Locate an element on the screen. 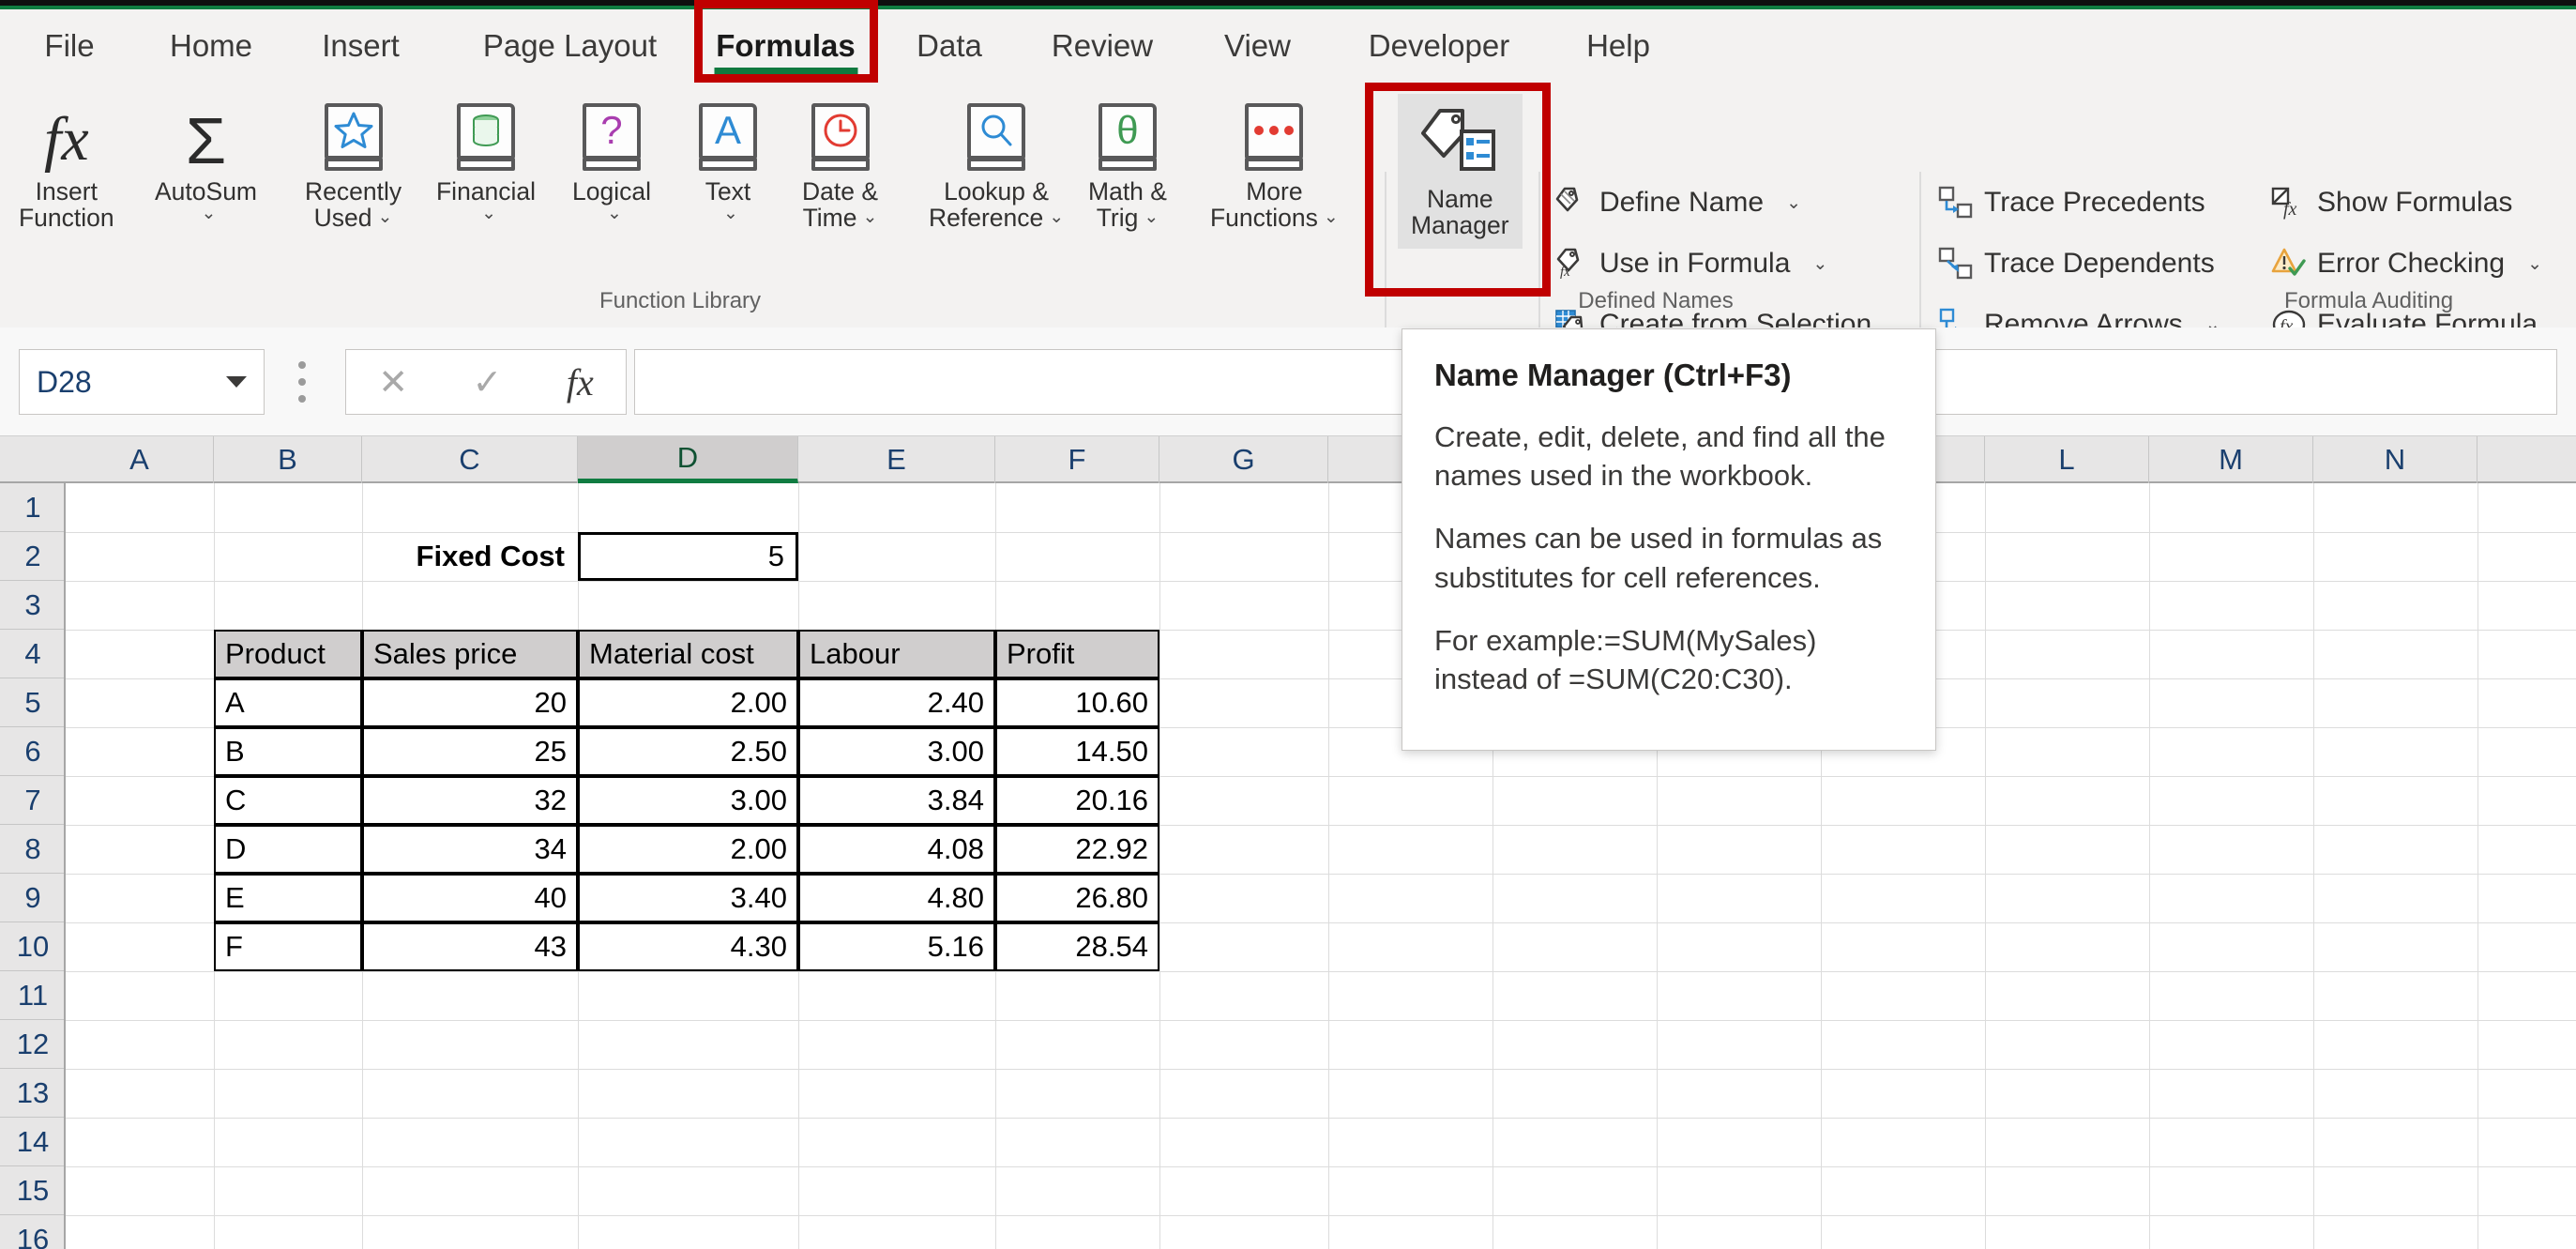 This screenshot has height=1249, width=2576. ribbon-button-error-checking: Error Checking ⌄ is located at coordinates (2406, 263).